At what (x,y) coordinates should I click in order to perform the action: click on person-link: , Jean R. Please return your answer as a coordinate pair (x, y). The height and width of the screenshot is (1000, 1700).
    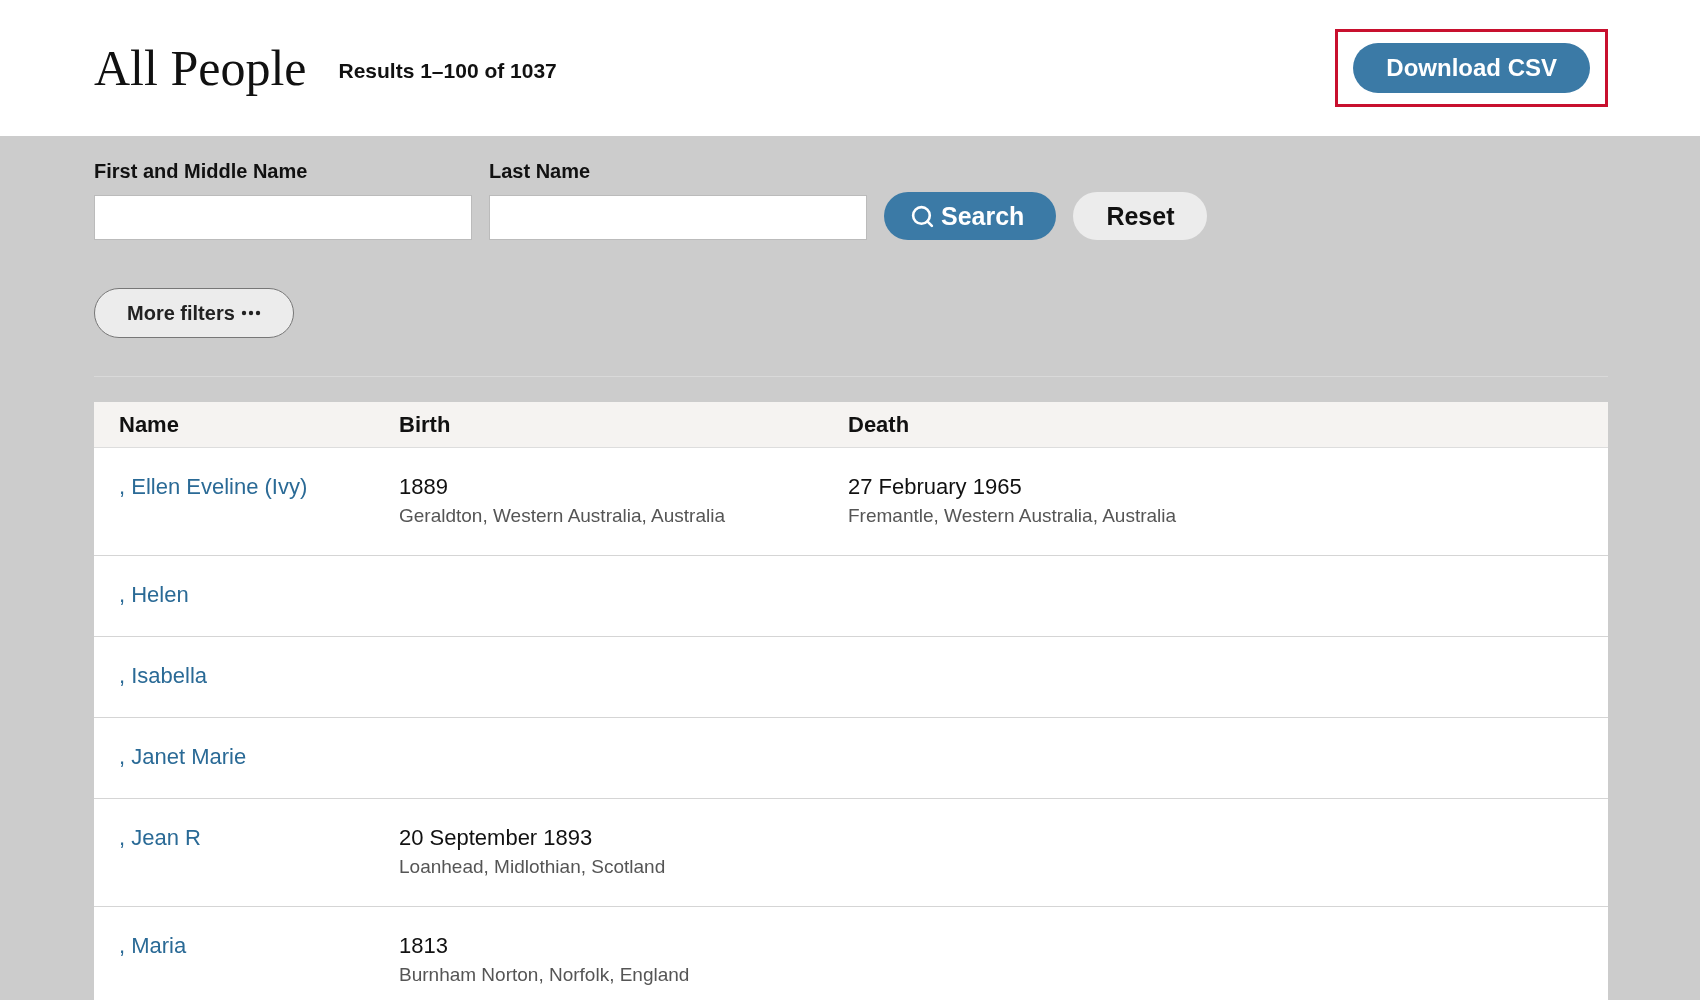
    Looking at the image, I should click on (160, 838).